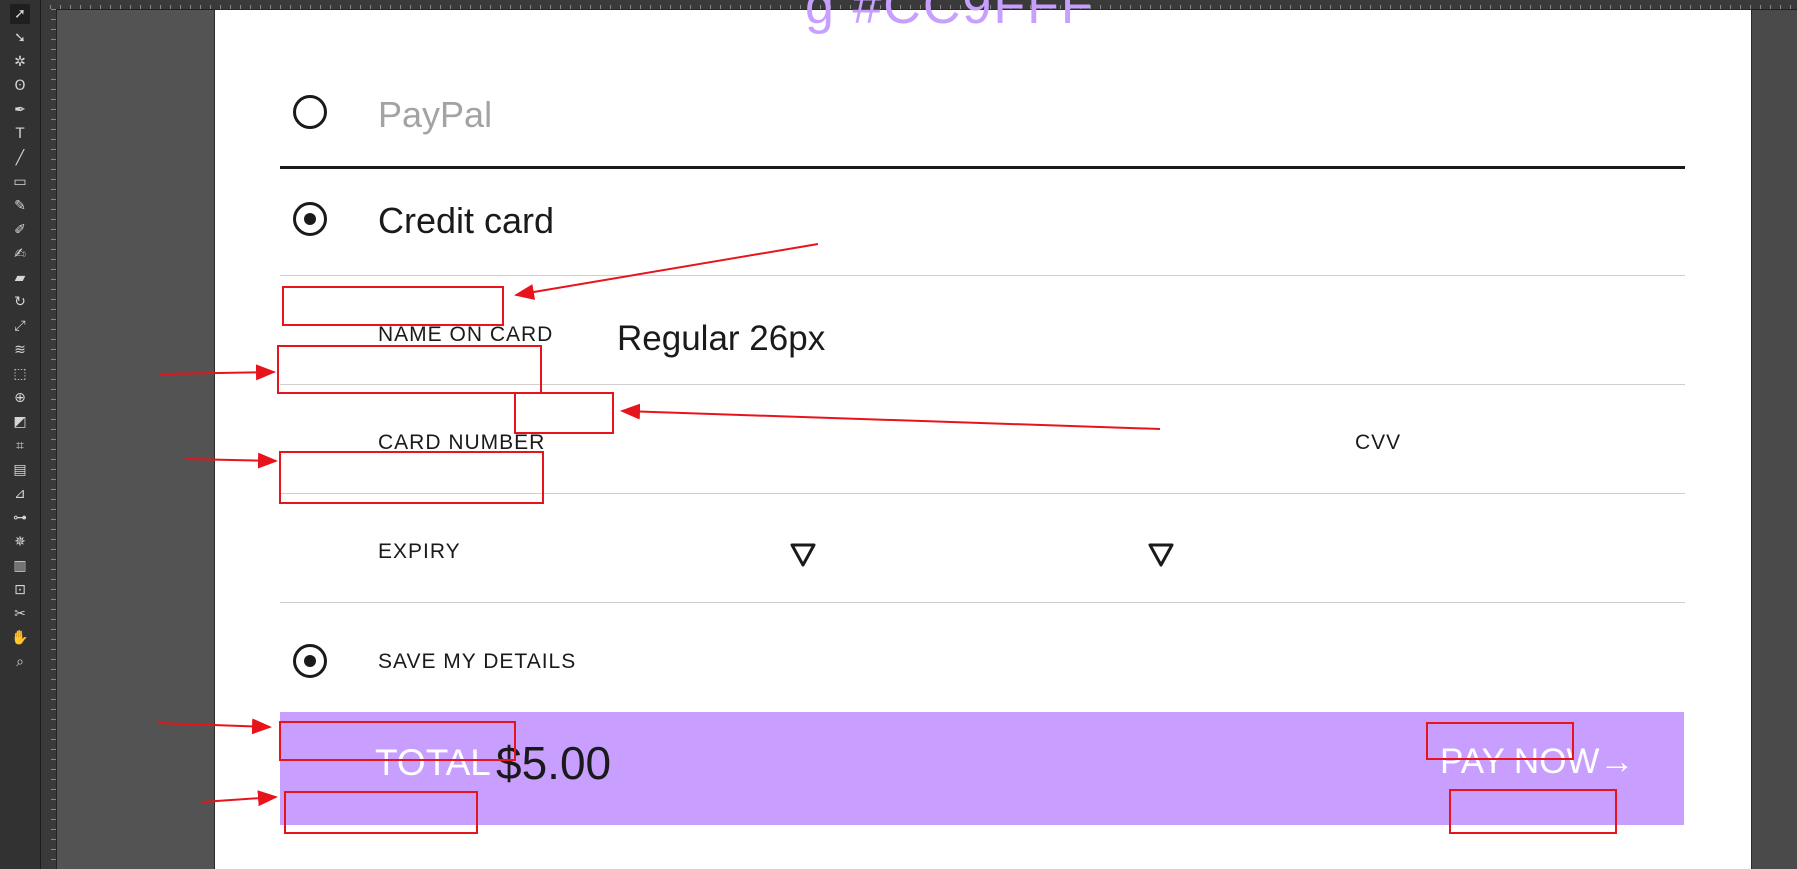 The width and height of the screenshot is (1797, 869). I want to click on shape-builder-tool-icon: ⊕, so click(20, 398).